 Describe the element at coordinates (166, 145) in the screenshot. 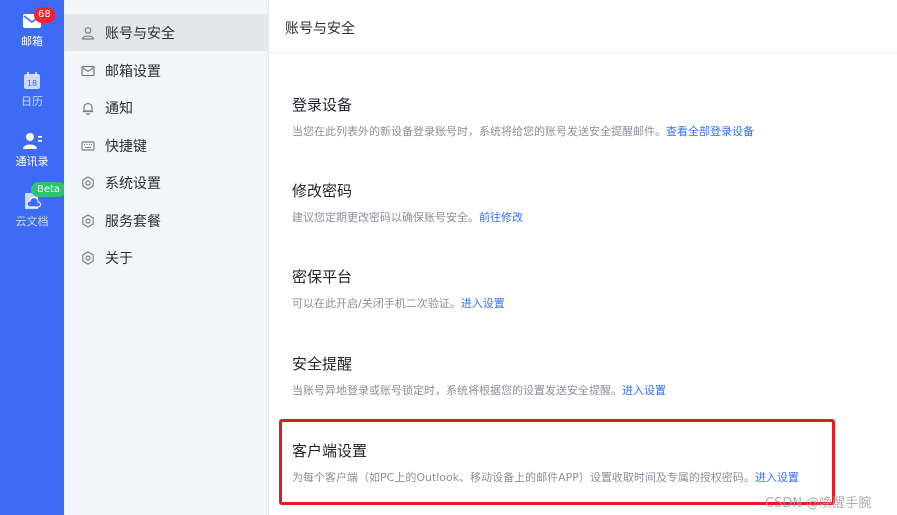

I see `sidebar-item-shortcuts: 快捷键` at that location.